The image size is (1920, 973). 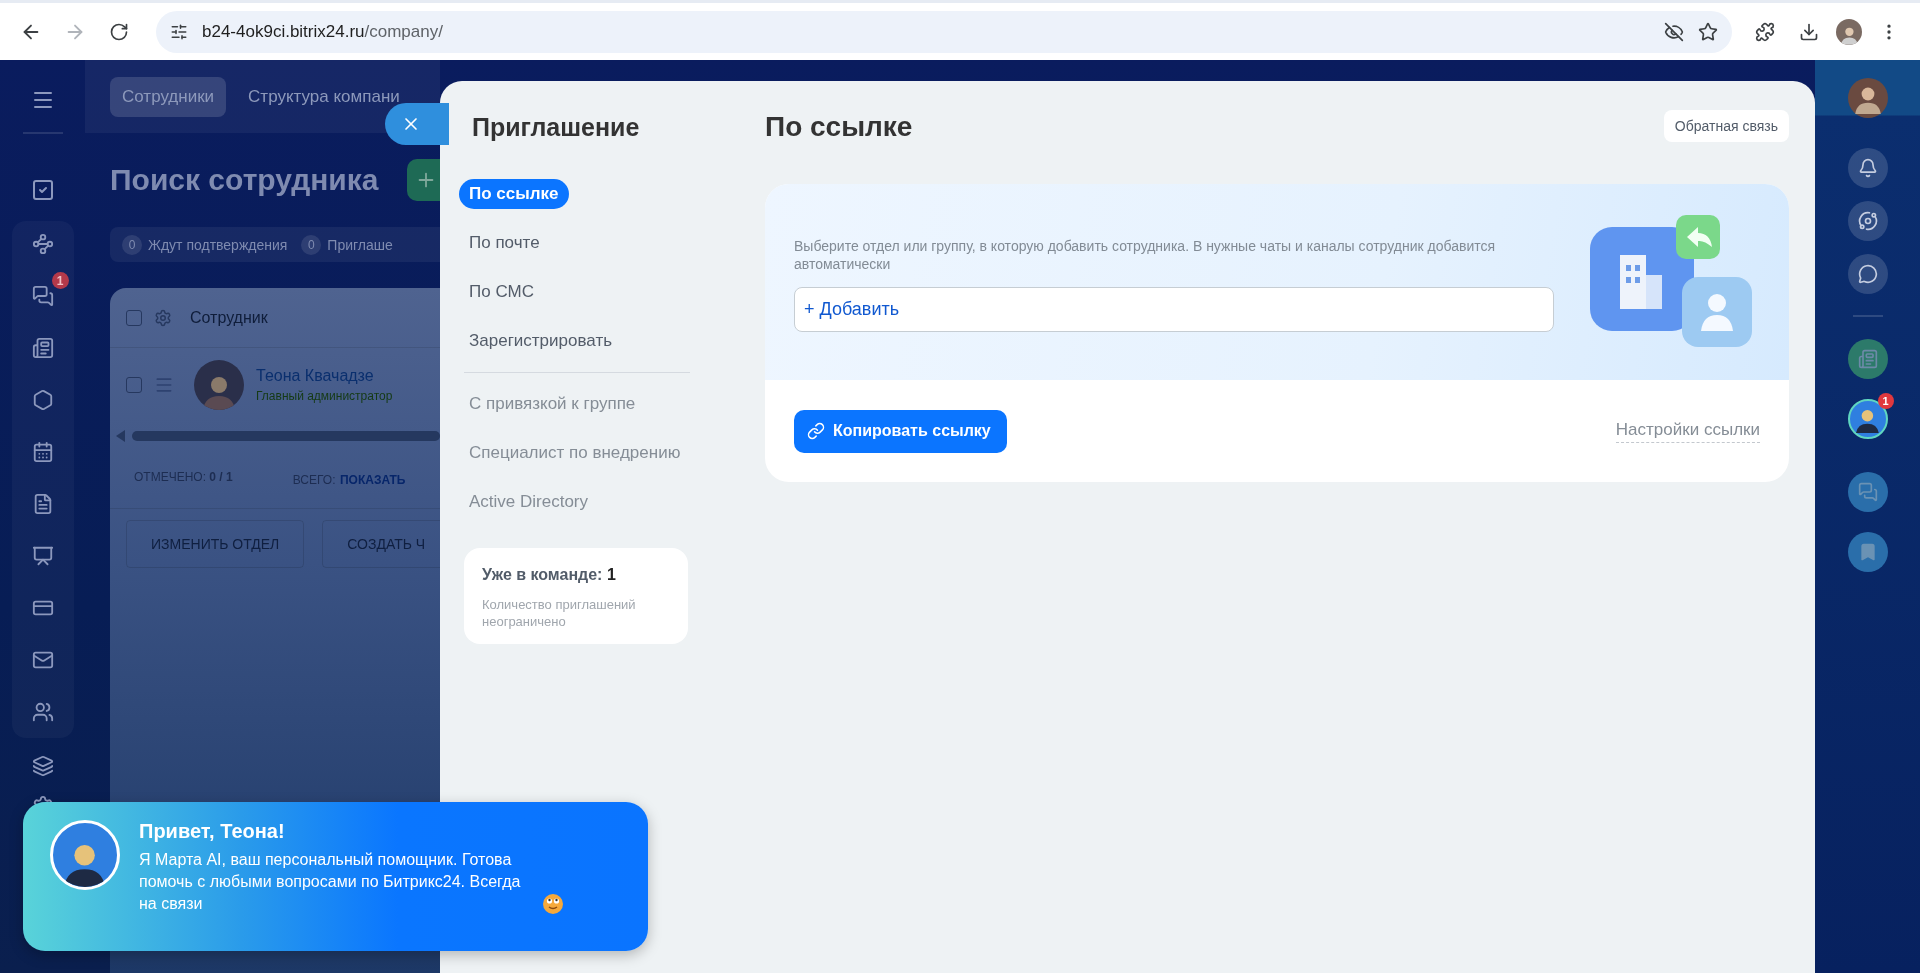 I want to click on smiley-icon, so click(x=553, y=904).